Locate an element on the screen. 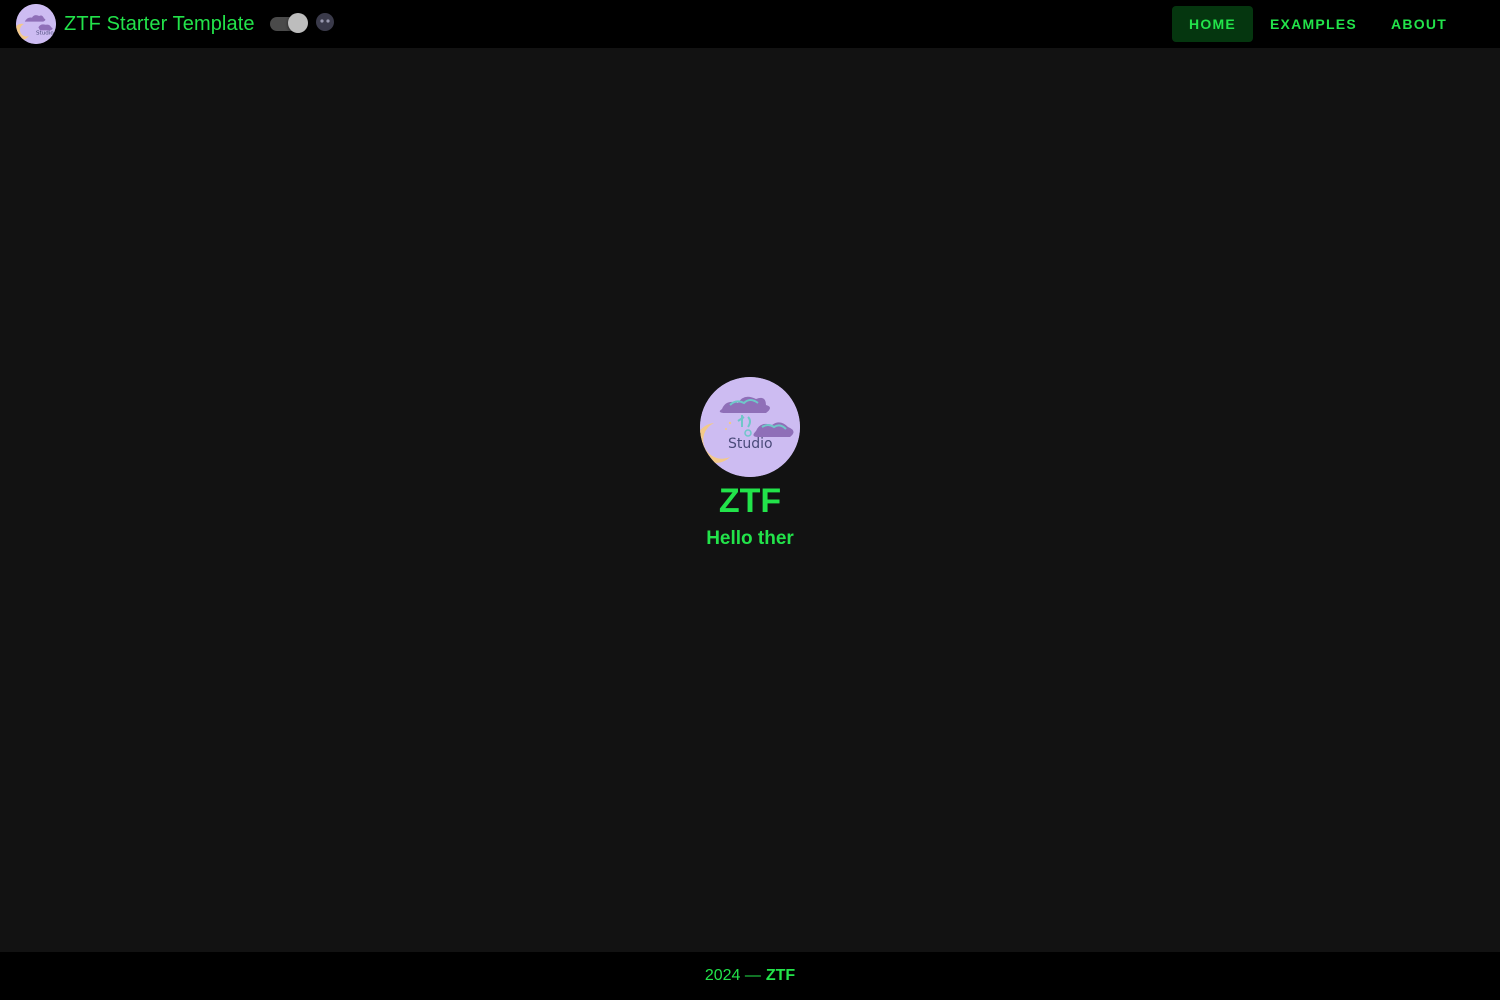 This screenshot has width=1500, height=1000. app-logo-icon: Studio is located at coordinates (36, 24).